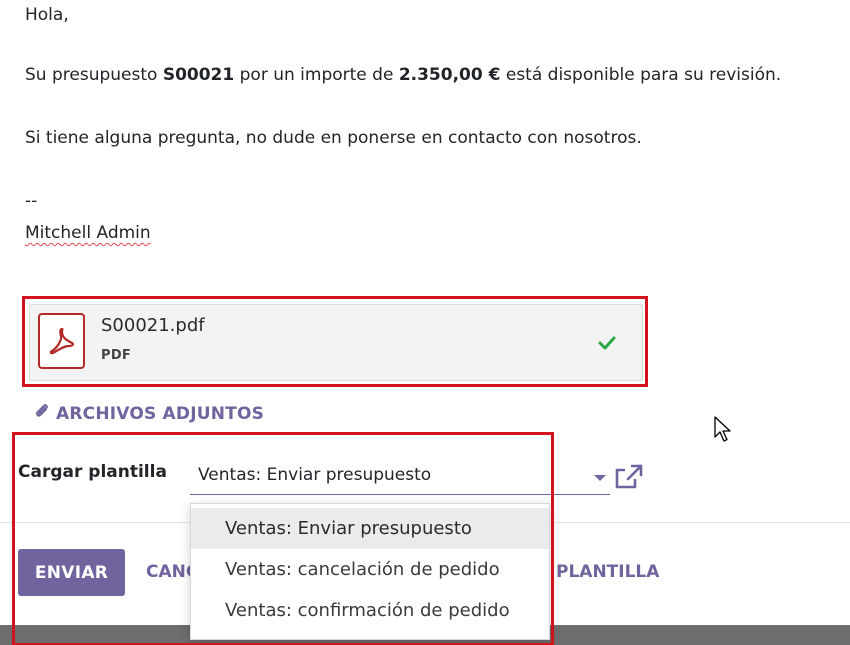 Image resolution: width=850 pixels, height=645 pixels. I want to click on email-greeting: Hola,, so click(47, 15).